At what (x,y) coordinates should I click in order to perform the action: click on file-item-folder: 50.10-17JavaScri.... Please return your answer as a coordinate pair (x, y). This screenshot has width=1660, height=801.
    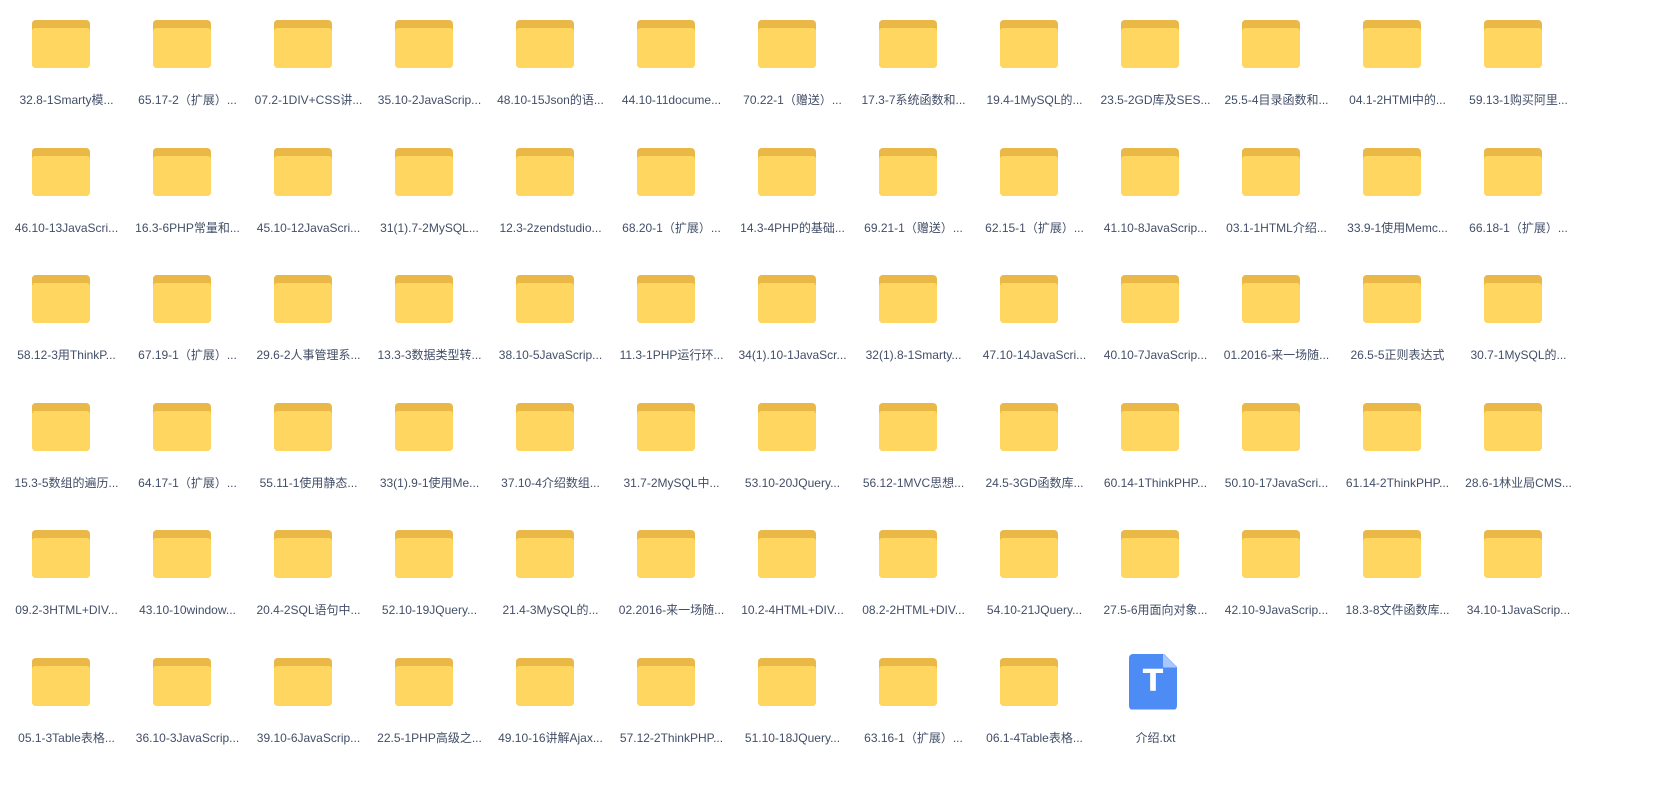
    Looking at the image, I should click on (1276, 443).